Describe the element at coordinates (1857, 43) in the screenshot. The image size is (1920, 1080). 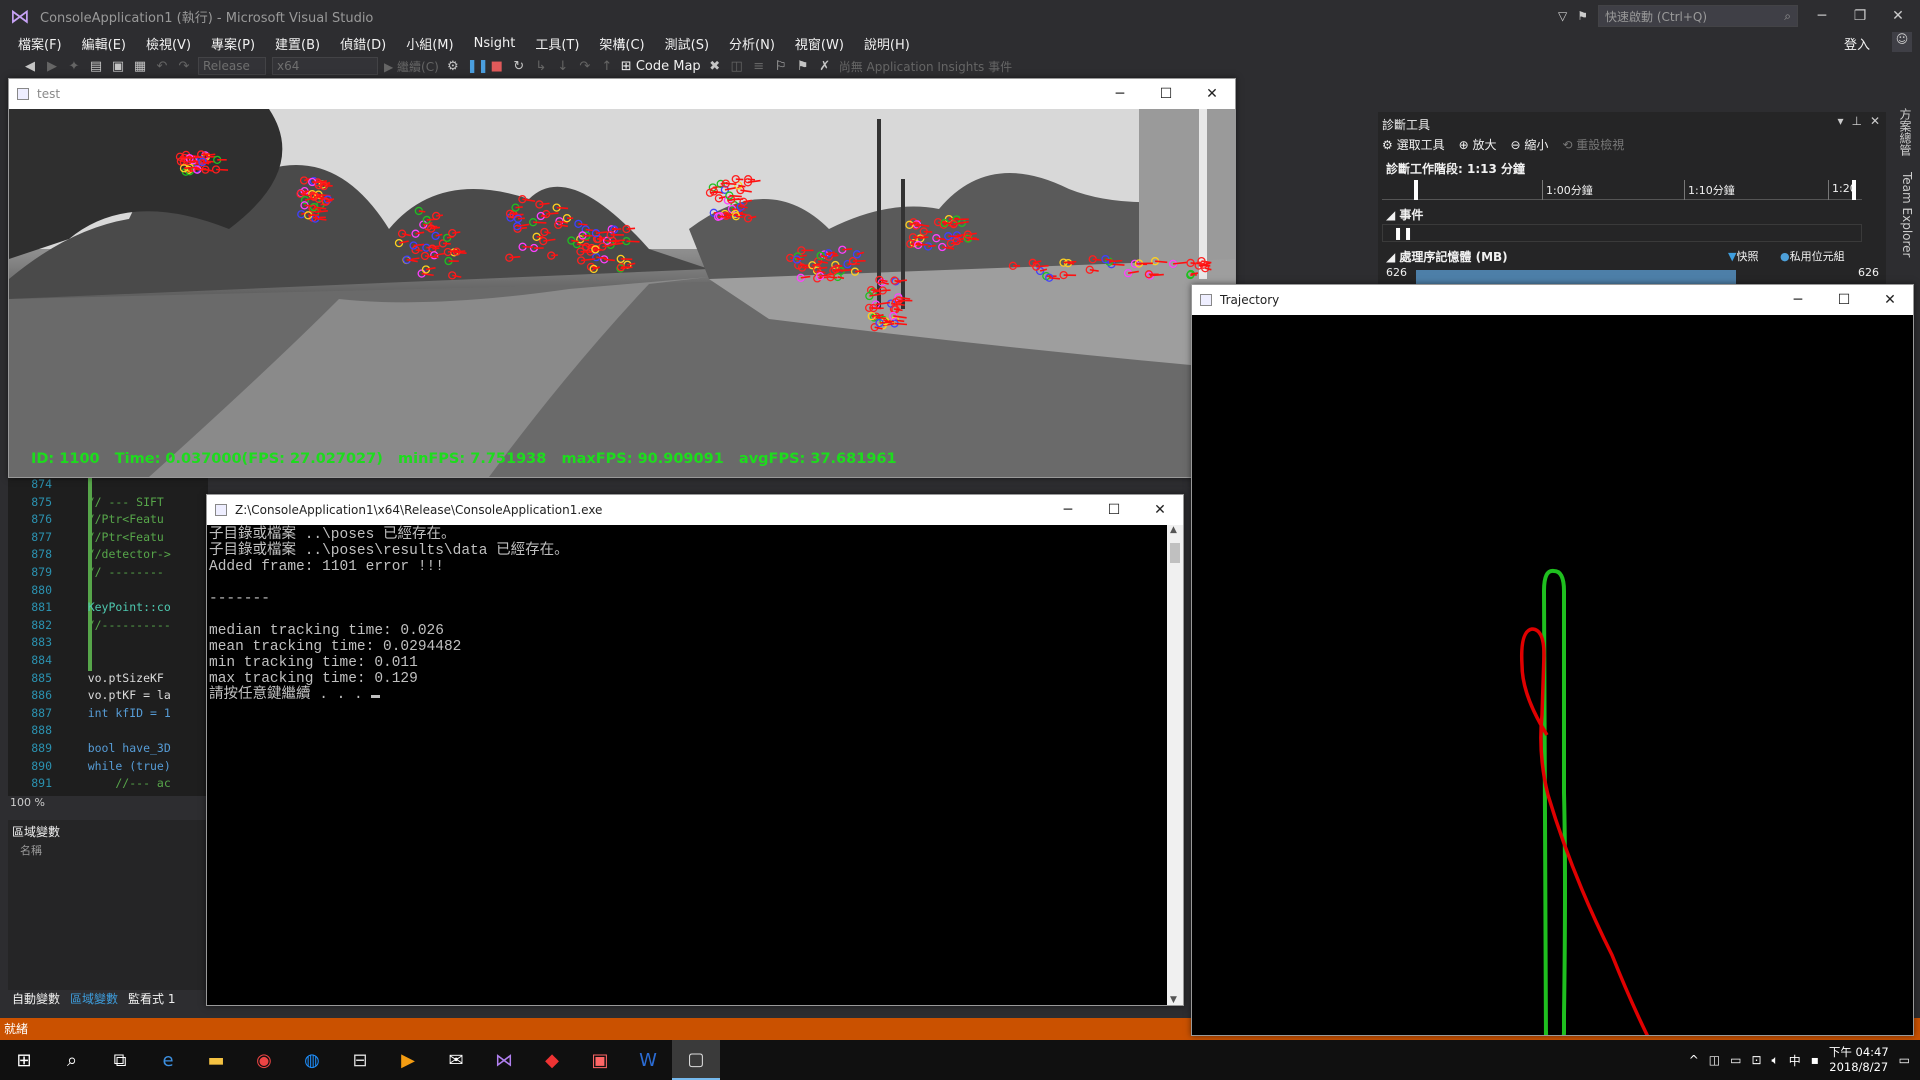
I see `sign-in-link: 登入` at that location.